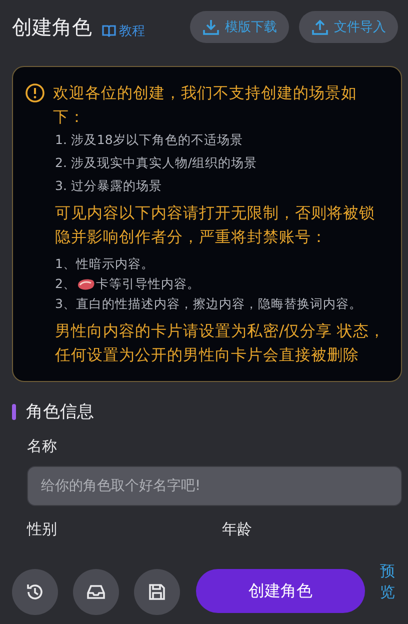 This screenshot has height=624, width=408. Describe the element at coordinates (60, 412) in the screenshot. I see `section-title: 角色信息` at that location.